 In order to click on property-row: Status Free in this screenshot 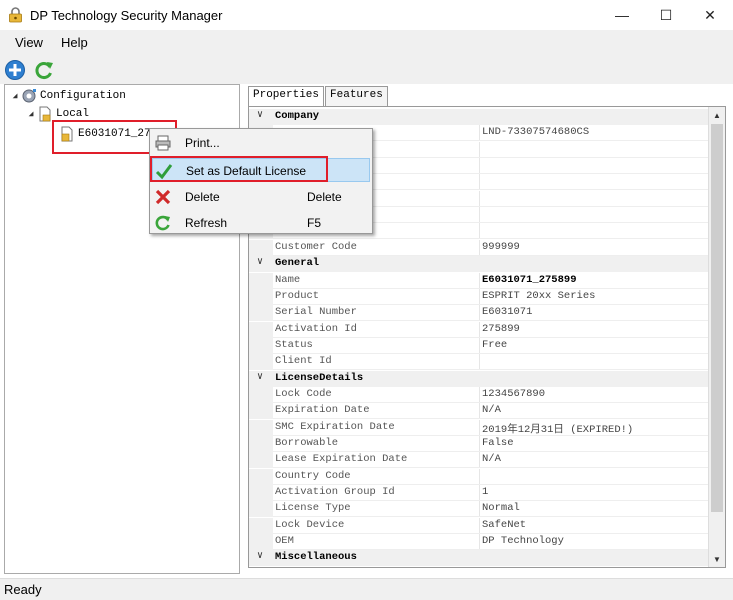, I will do `click(479, 345)`.